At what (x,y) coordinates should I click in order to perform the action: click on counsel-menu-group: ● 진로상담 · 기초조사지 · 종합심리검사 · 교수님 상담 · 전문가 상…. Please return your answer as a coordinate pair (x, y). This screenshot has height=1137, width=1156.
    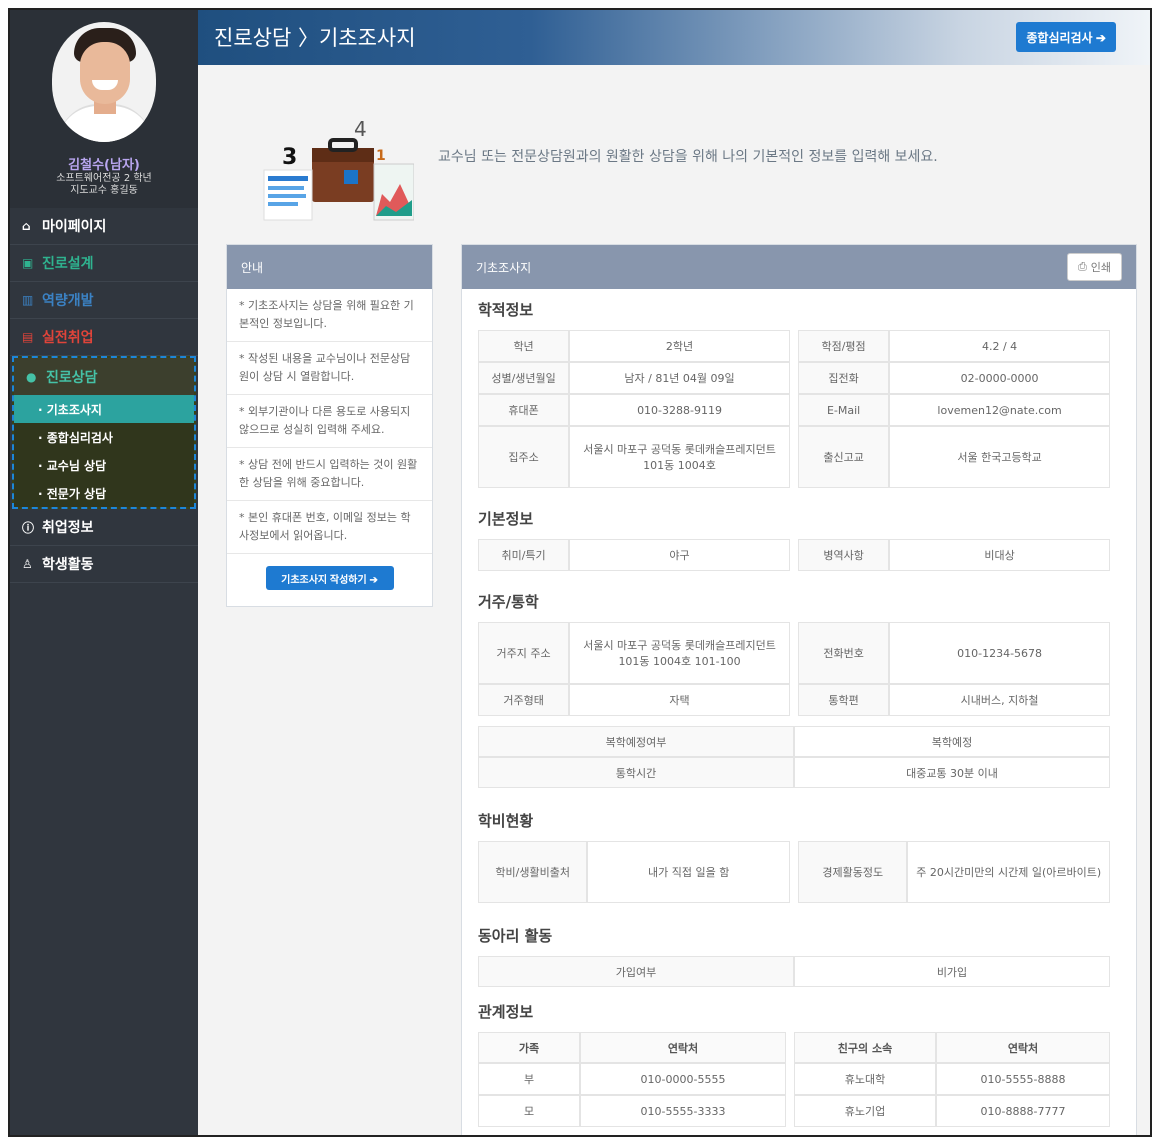
    Looking at the image, I should click on (104, 432).